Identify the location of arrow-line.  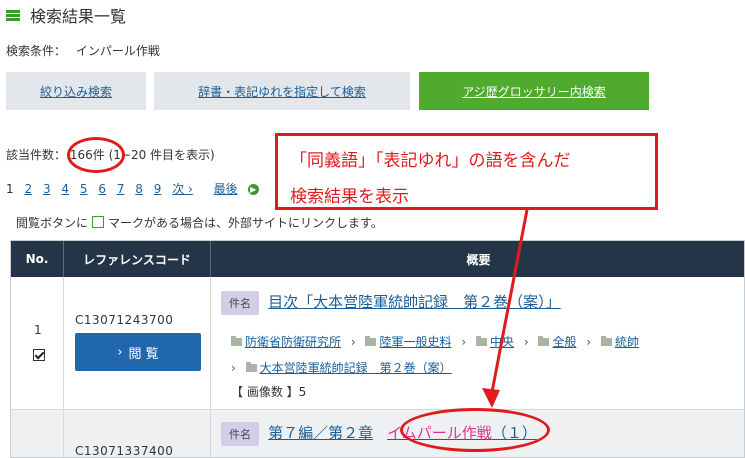
(509, 301).